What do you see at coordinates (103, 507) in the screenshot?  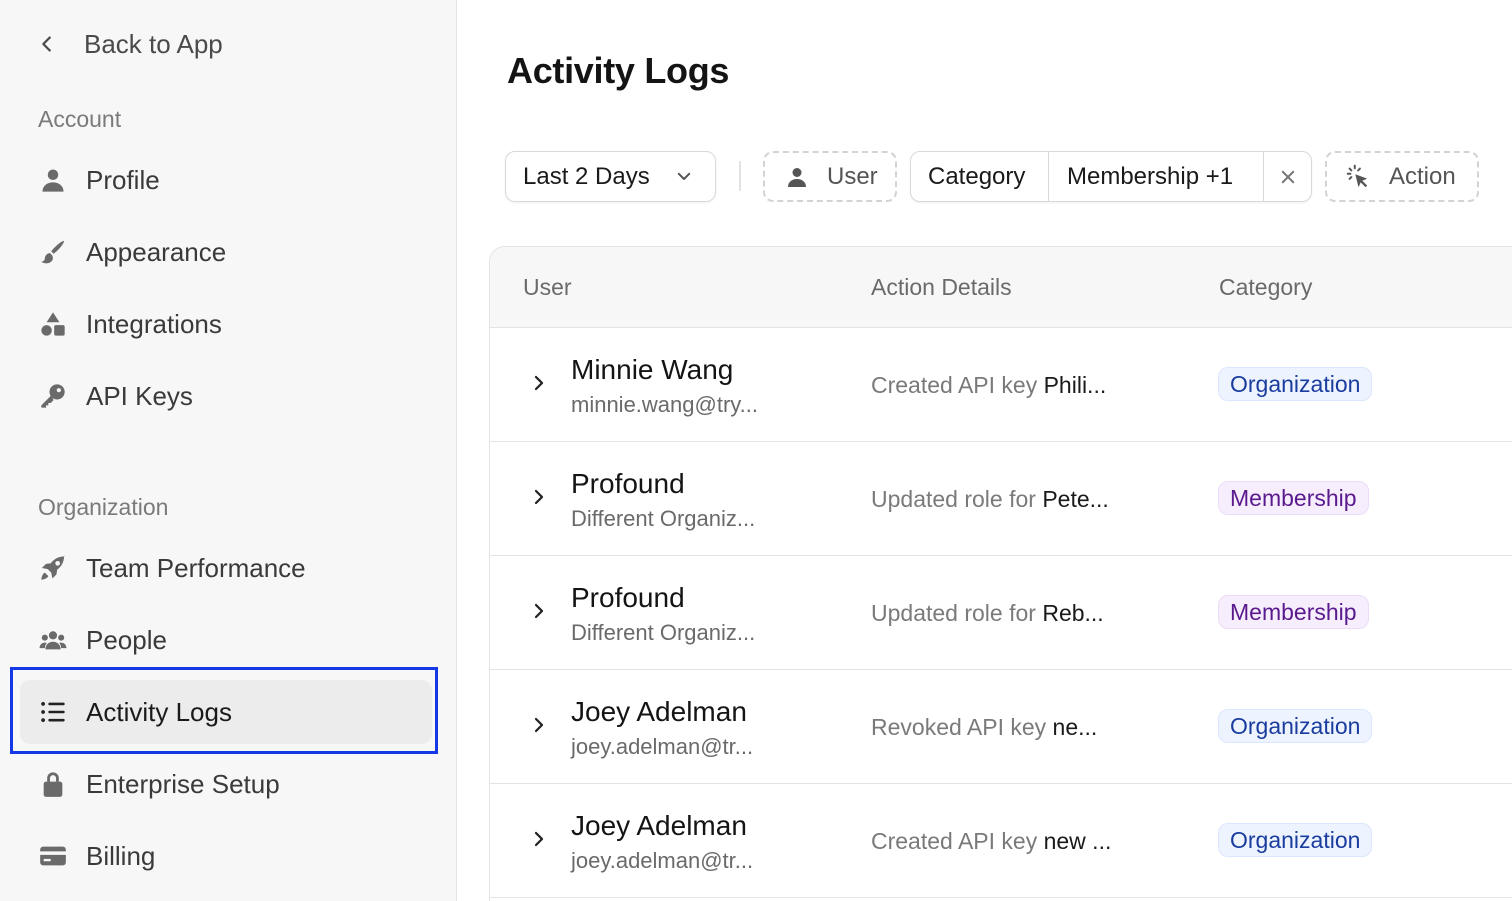 I see `organization-section-label: Organization` at bounding box center [103, 507].